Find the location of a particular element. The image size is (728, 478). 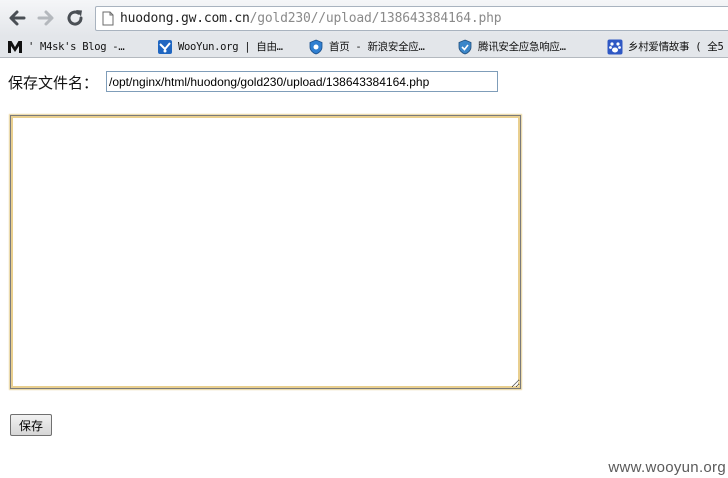

baidu-paw-icon is located at coordinates (615, 47).